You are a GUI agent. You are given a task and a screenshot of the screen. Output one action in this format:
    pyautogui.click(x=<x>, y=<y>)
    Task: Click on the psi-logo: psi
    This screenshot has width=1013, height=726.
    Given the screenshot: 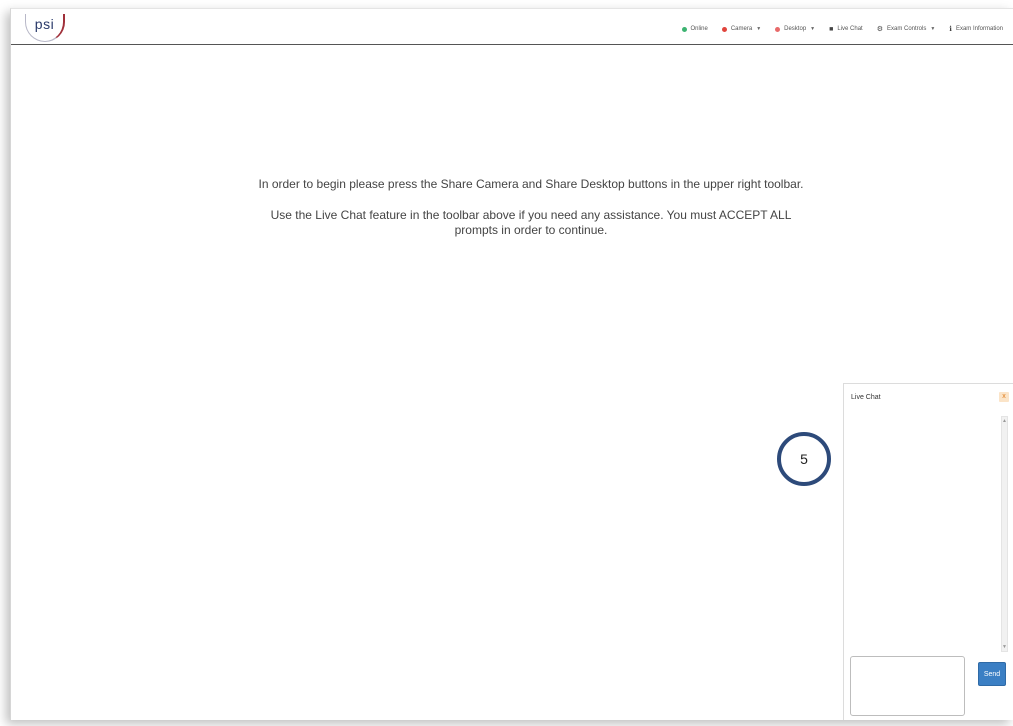 What is the action you would take?
    pyautogui.click(x=45, y=28)
    